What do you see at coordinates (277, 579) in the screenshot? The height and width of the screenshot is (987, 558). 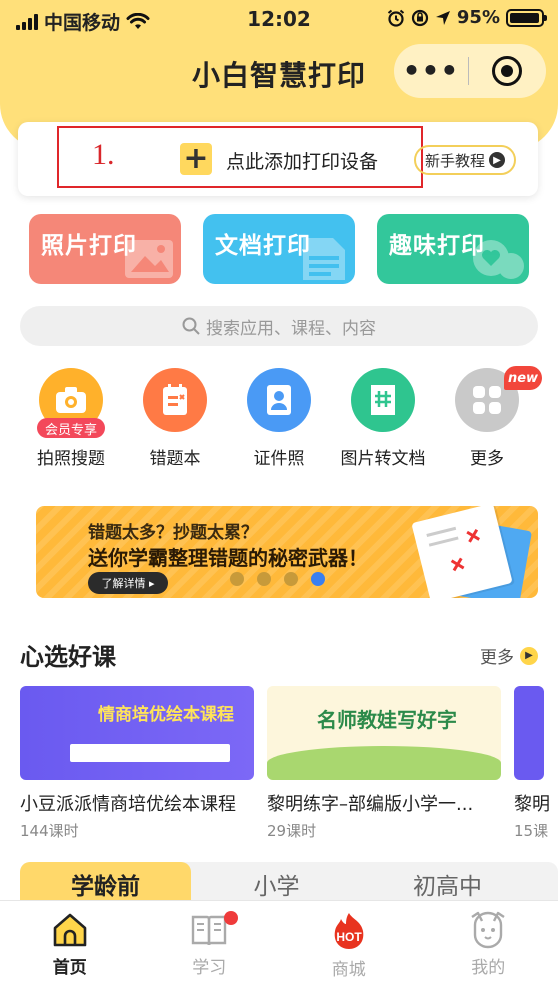 I see `banner-pagination` at bounding box center [277, 579].